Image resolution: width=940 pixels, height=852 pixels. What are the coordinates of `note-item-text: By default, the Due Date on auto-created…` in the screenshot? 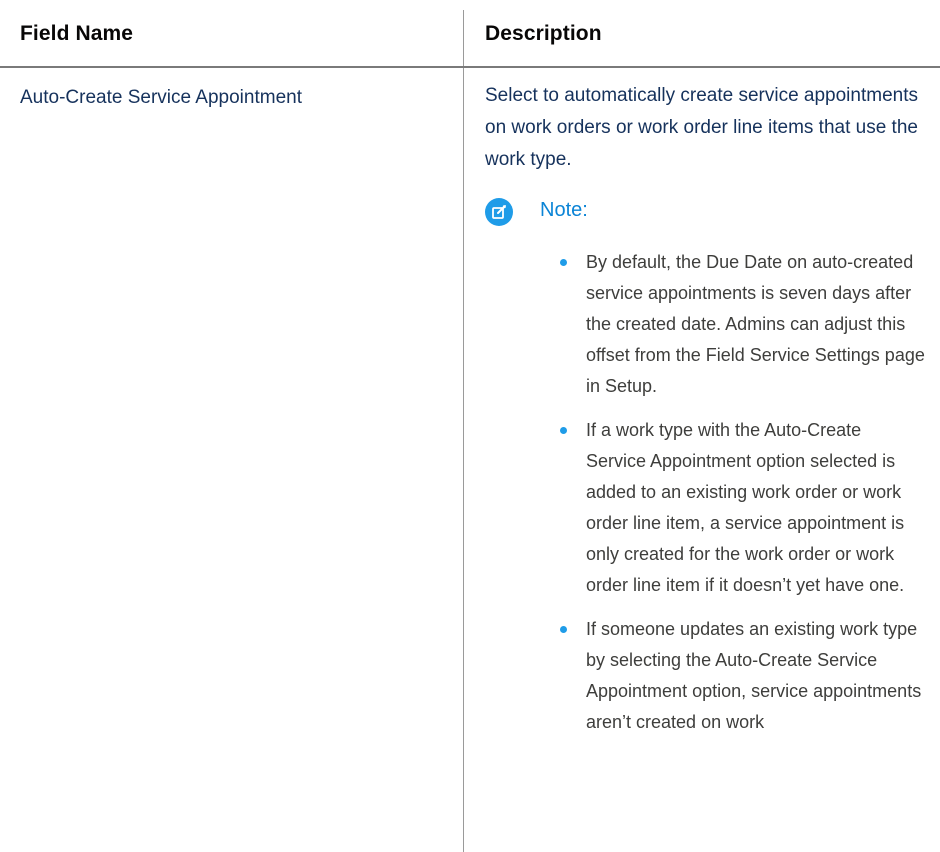 It's located at (755, 324).